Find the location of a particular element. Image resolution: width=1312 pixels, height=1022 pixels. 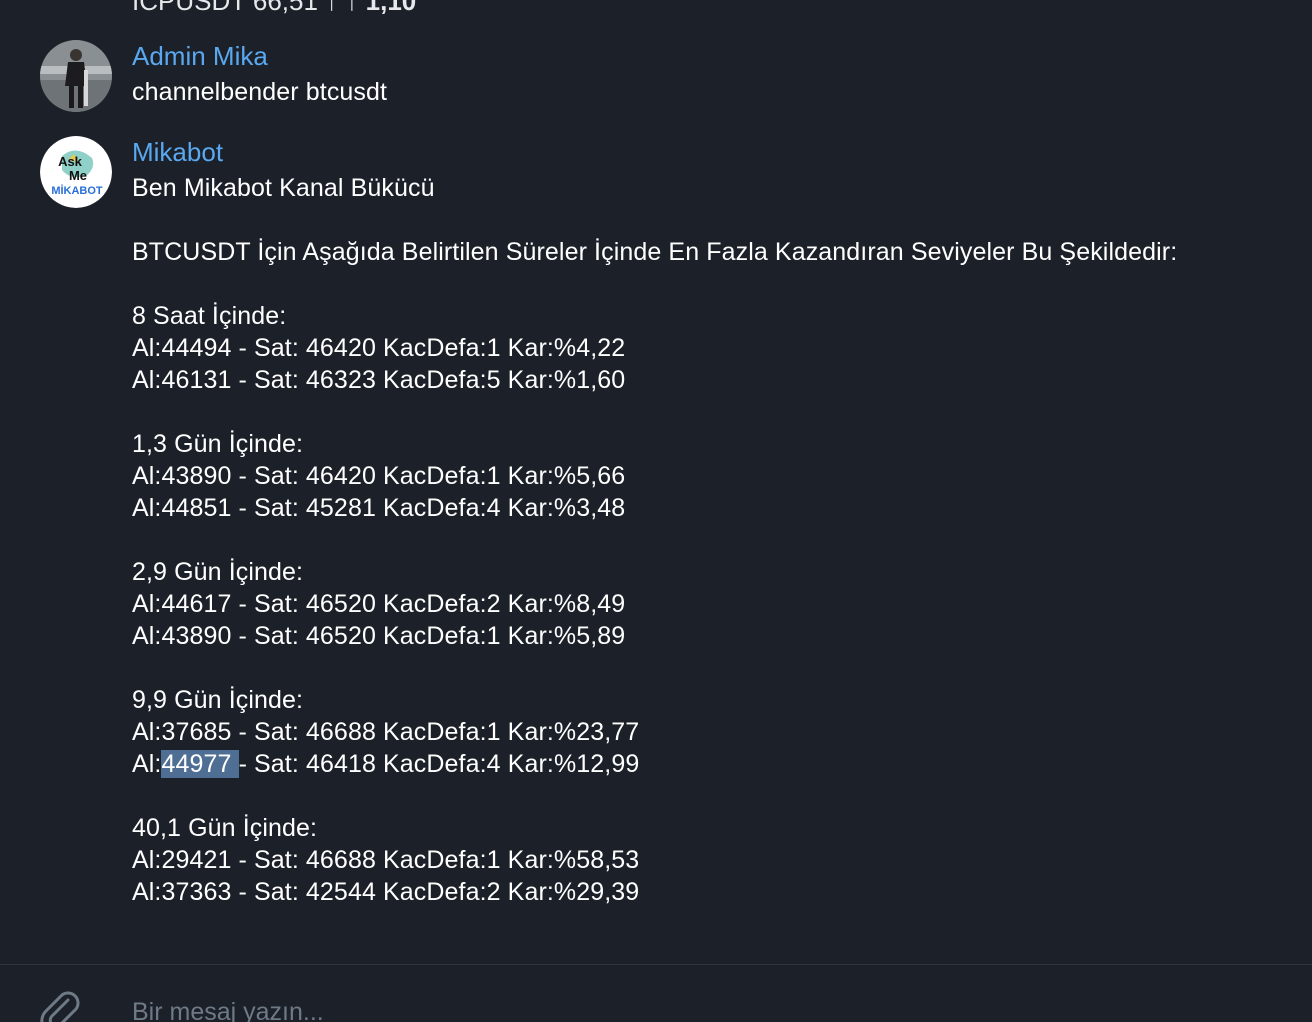

composer-divider is located at coordinates (656, 964).